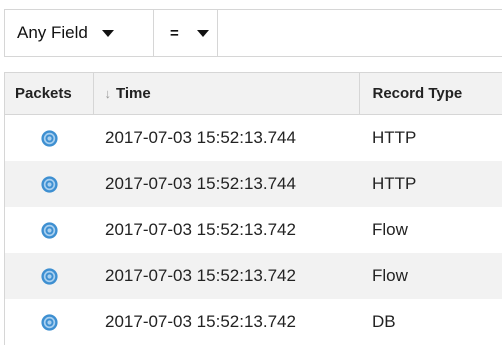 The width and height of the screenshot is (502, 345). What do you see at coordinates (186, 33) in the screenshot?
I see `operator-dropdown: =` at bounding box center [186, 33].